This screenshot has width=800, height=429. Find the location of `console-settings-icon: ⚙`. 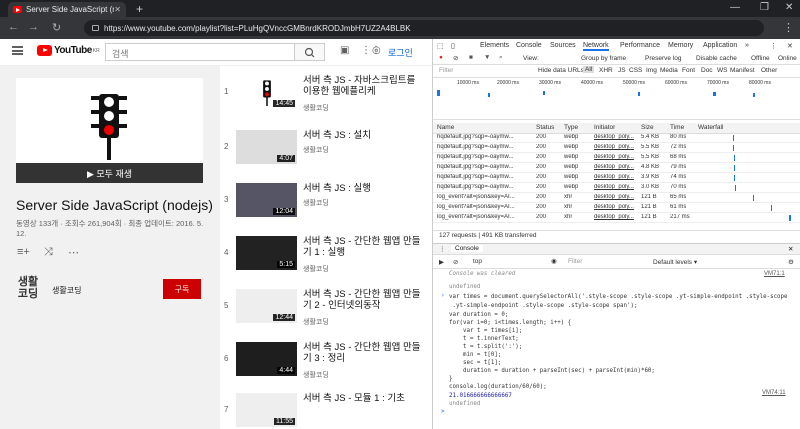

console-settings-icon: ⚙ is located at coordinates (791, 262).